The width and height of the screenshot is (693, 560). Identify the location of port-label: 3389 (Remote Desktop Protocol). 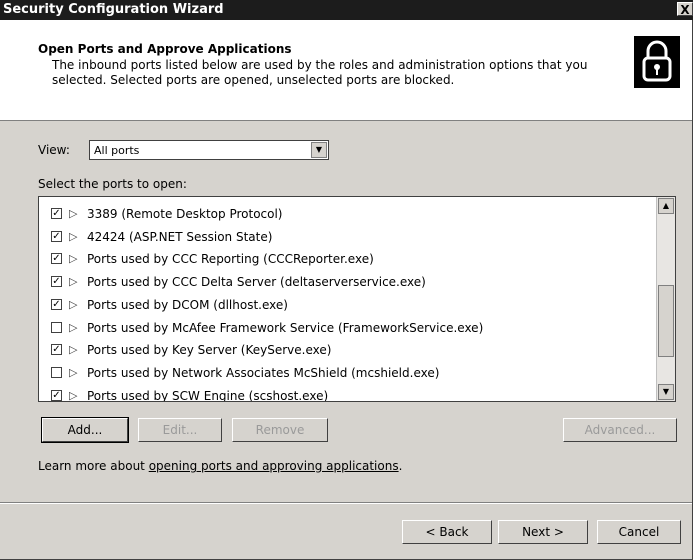
(185, 214).